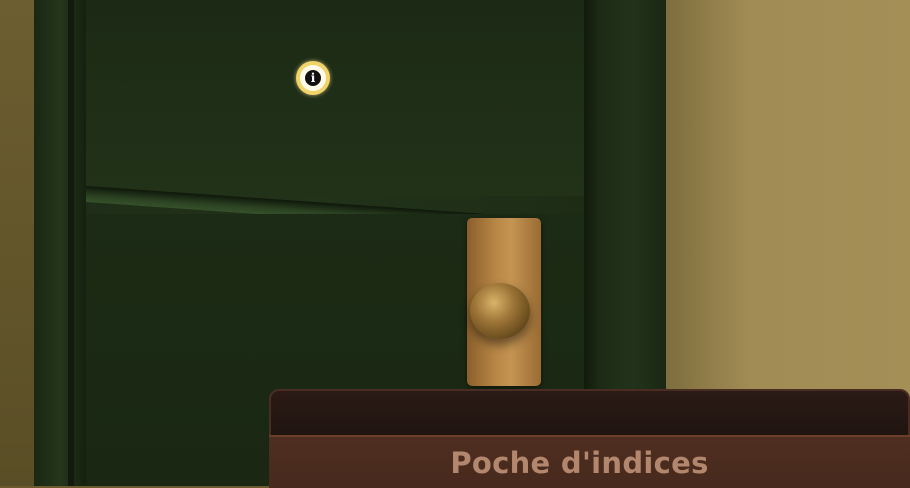 This screenshot has width=910, height=488. I want to click on clue-pocket-panel: Poche d'indices, so click(589, 438).